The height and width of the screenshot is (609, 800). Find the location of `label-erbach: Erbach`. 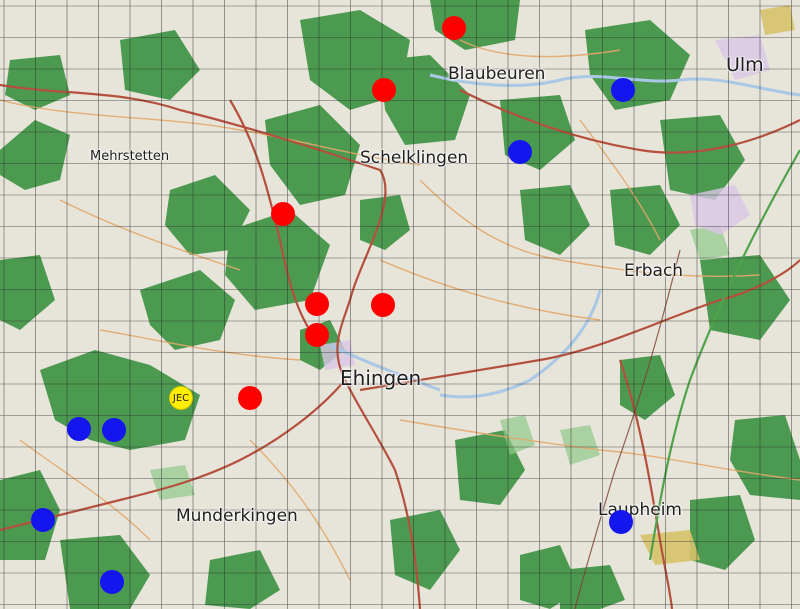

label-erbach: Erbach is located at coordinates (654, 271).